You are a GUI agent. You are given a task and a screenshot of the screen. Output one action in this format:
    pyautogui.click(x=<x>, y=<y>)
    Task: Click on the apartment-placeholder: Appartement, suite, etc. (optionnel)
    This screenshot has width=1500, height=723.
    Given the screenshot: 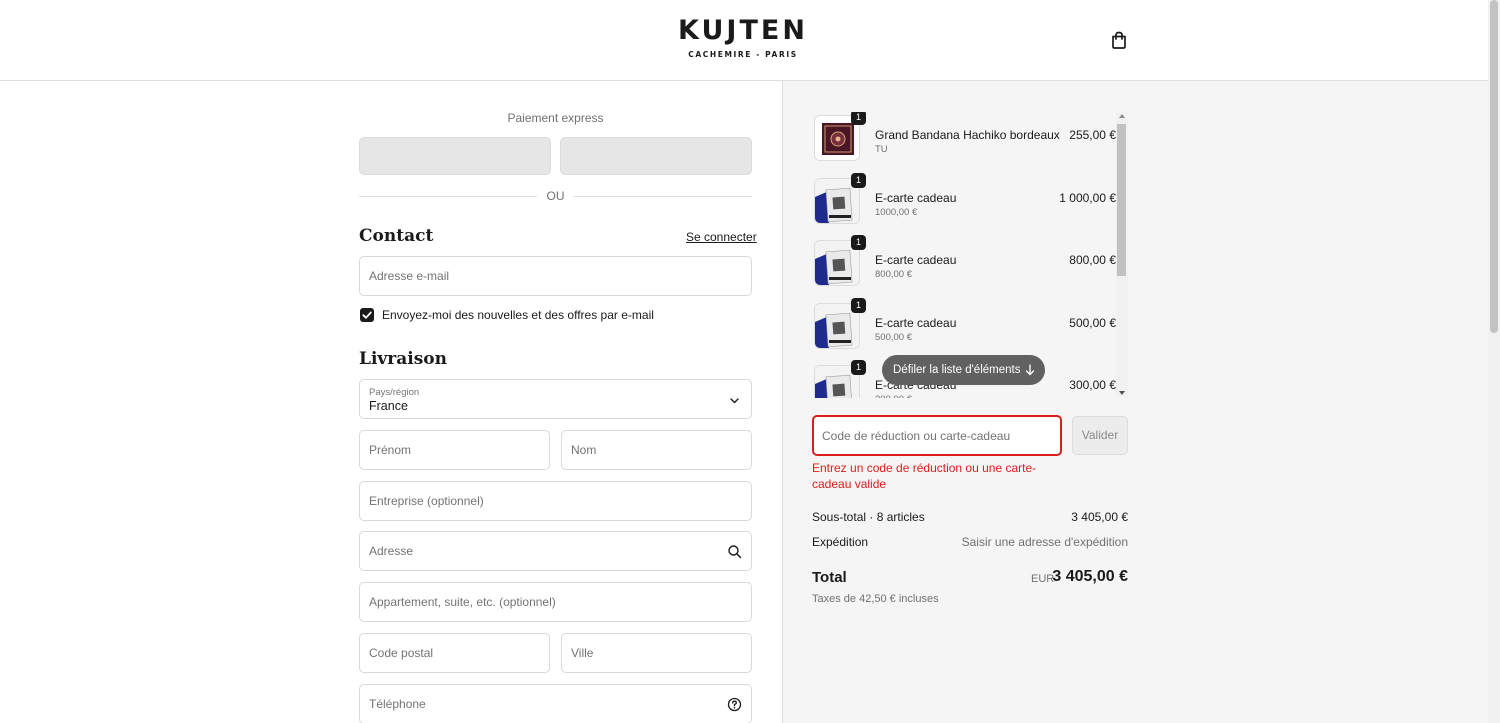 What is the action you would take?
    pyautogui.click(x=462, y=602)
    